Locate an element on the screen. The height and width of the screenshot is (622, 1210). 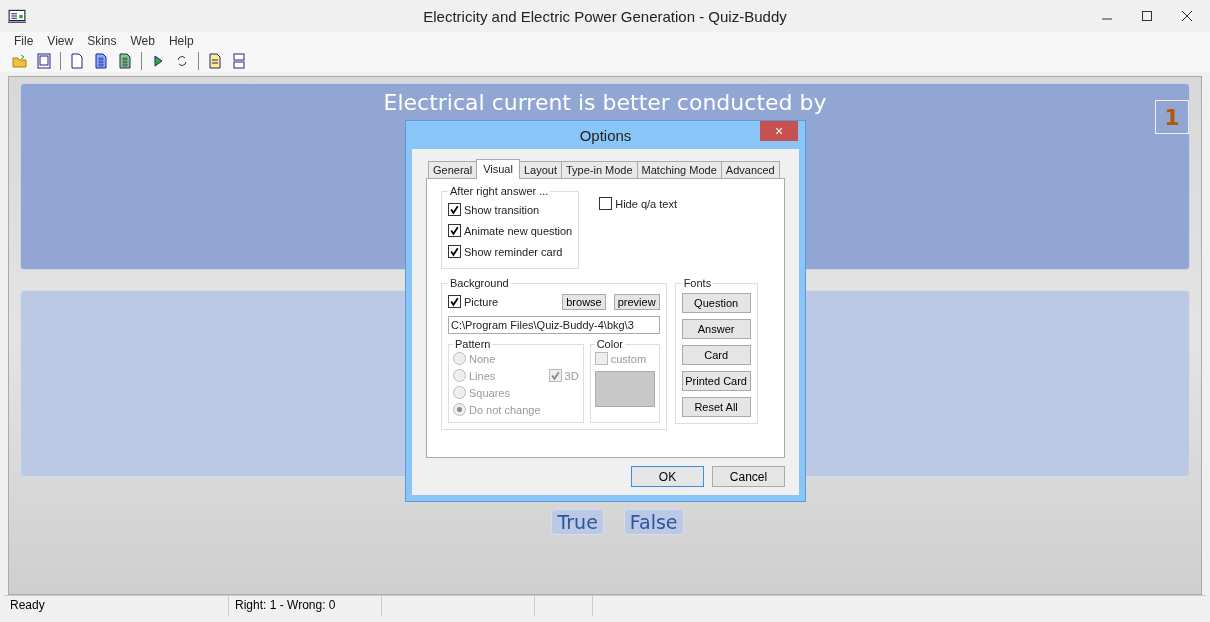
menu-item: Skins is located at coordinates (102, 41).